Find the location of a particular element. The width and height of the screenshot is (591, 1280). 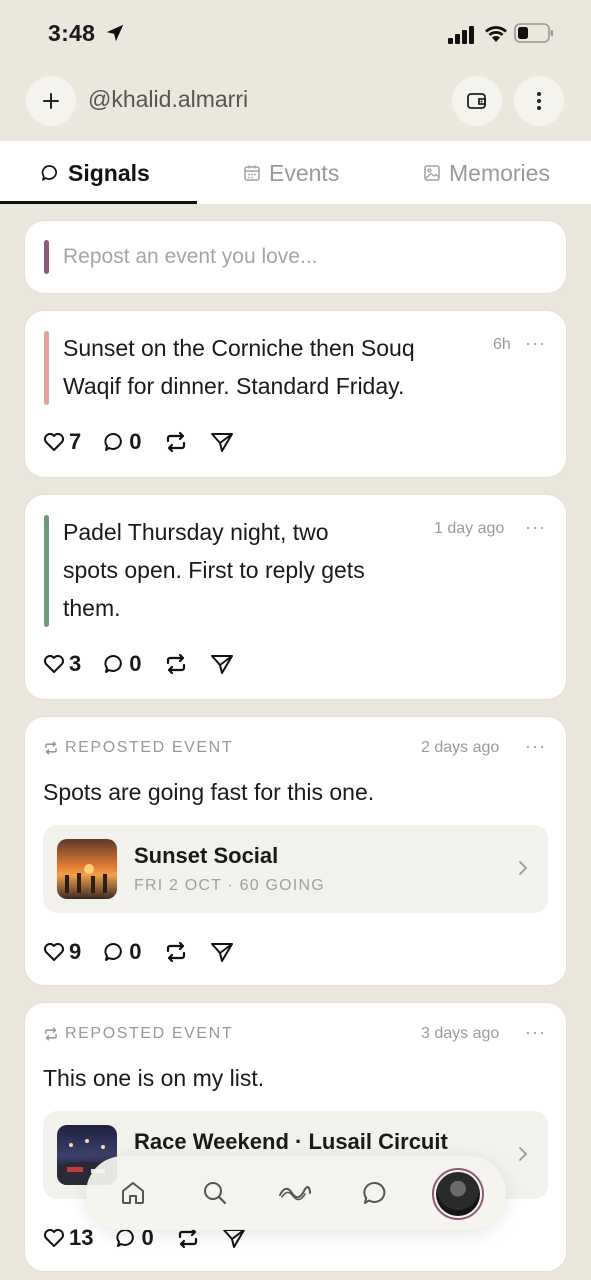

wallet-icon is located at coordinates (476, 101).